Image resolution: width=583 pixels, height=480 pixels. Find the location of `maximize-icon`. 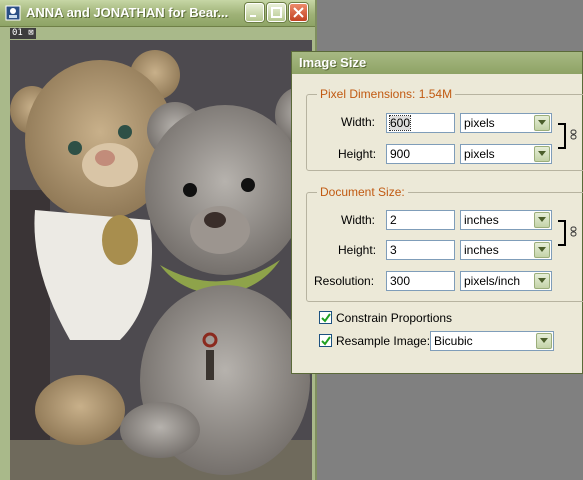

maximize-icon is located at coordinates (276, 12).